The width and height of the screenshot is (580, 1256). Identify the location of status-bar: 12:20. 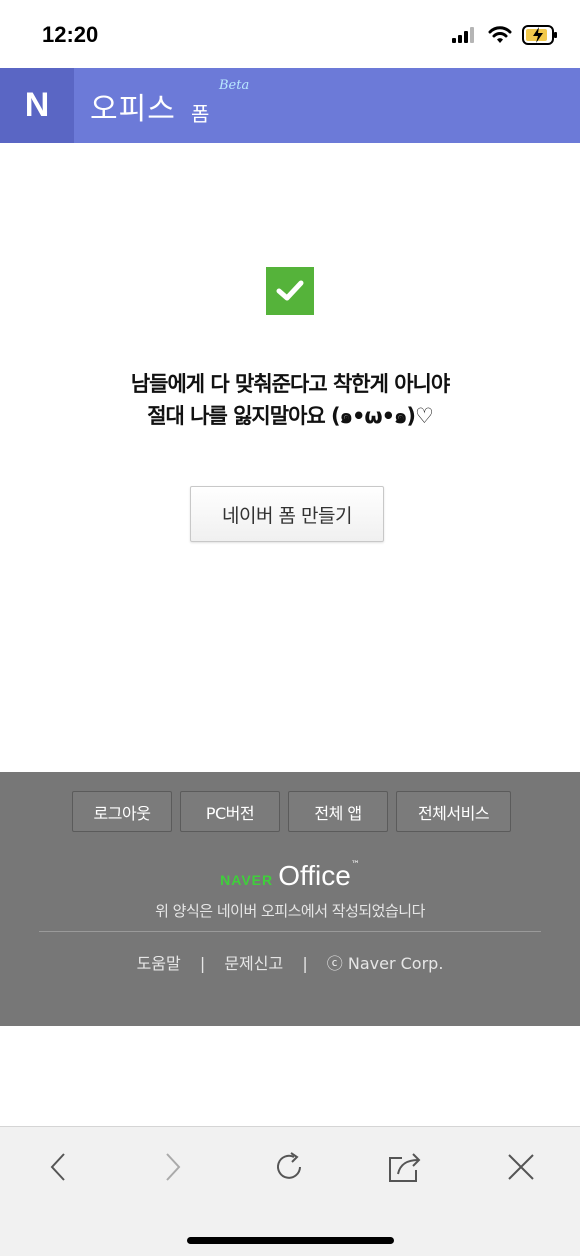
(290, 34).